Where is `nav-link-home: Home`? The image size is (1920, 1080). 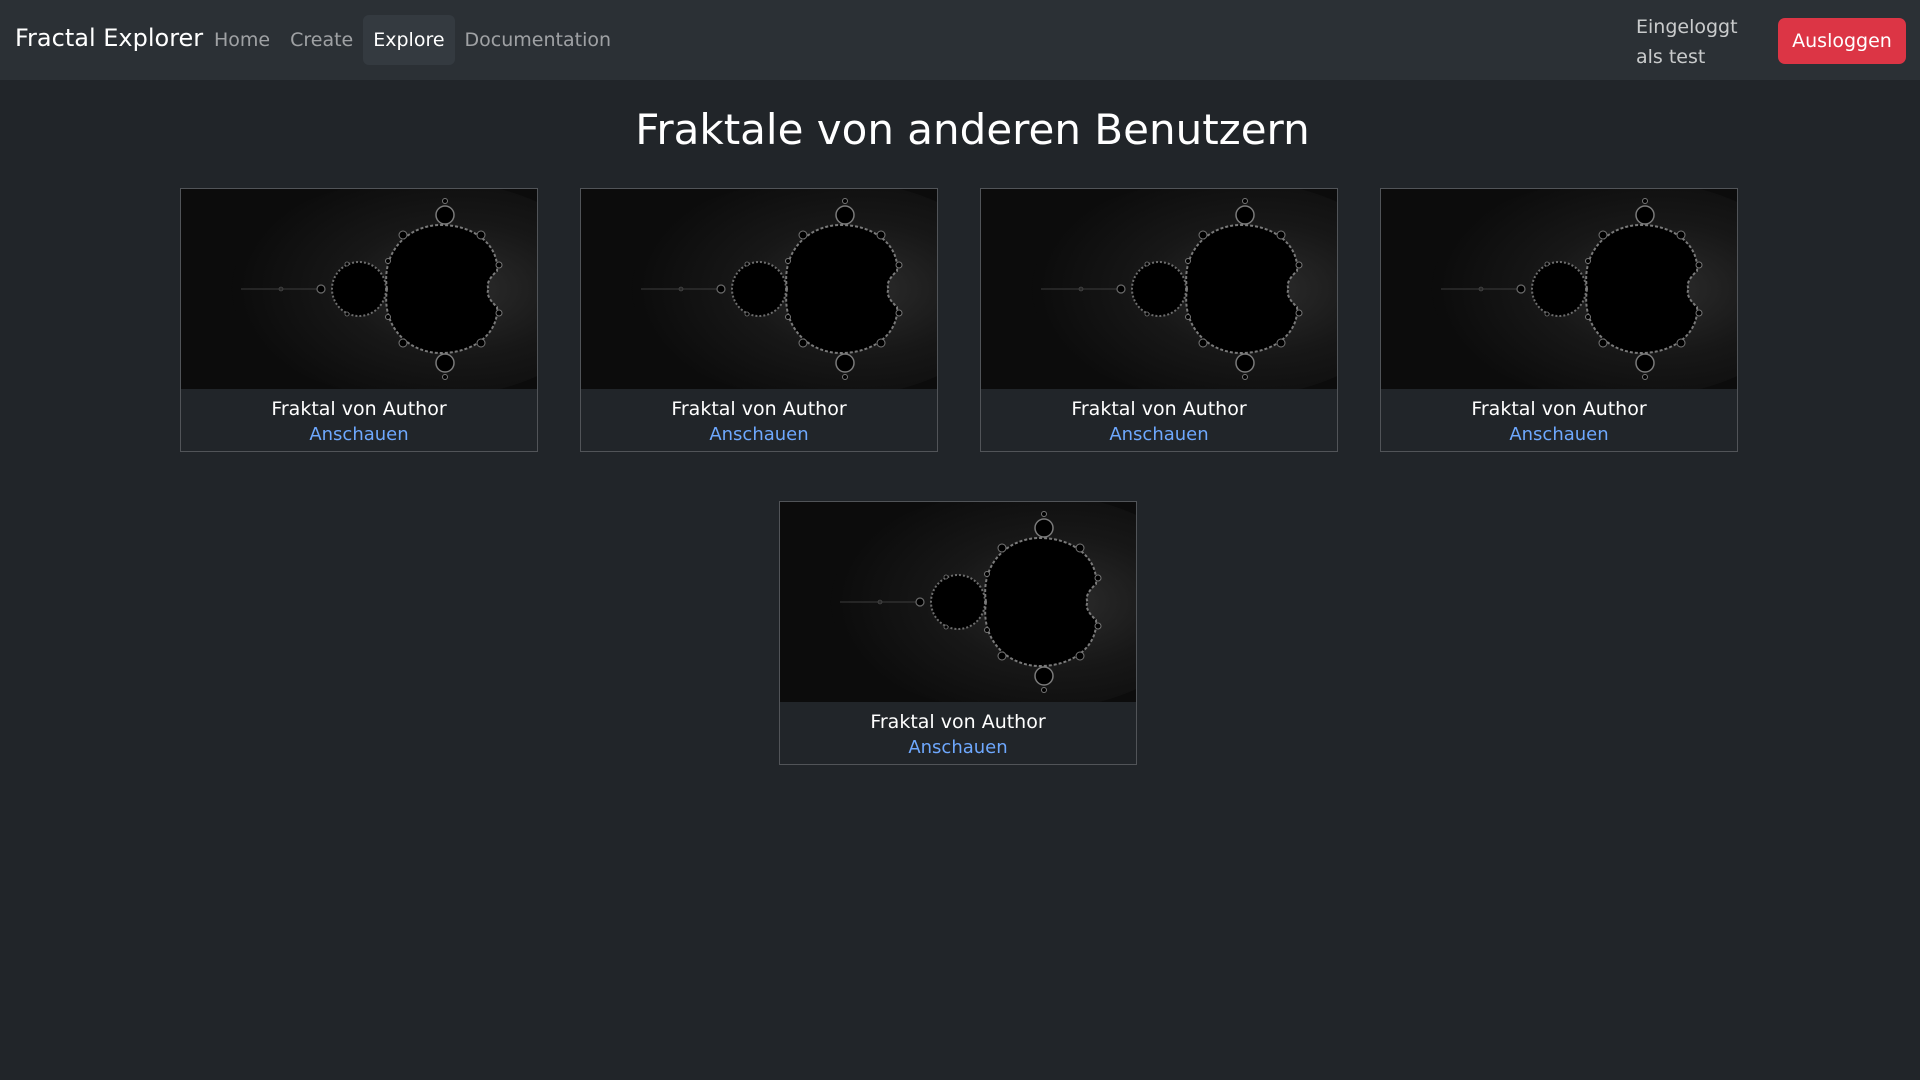 nav-link-home: Home is located at coordinates (242, 40).